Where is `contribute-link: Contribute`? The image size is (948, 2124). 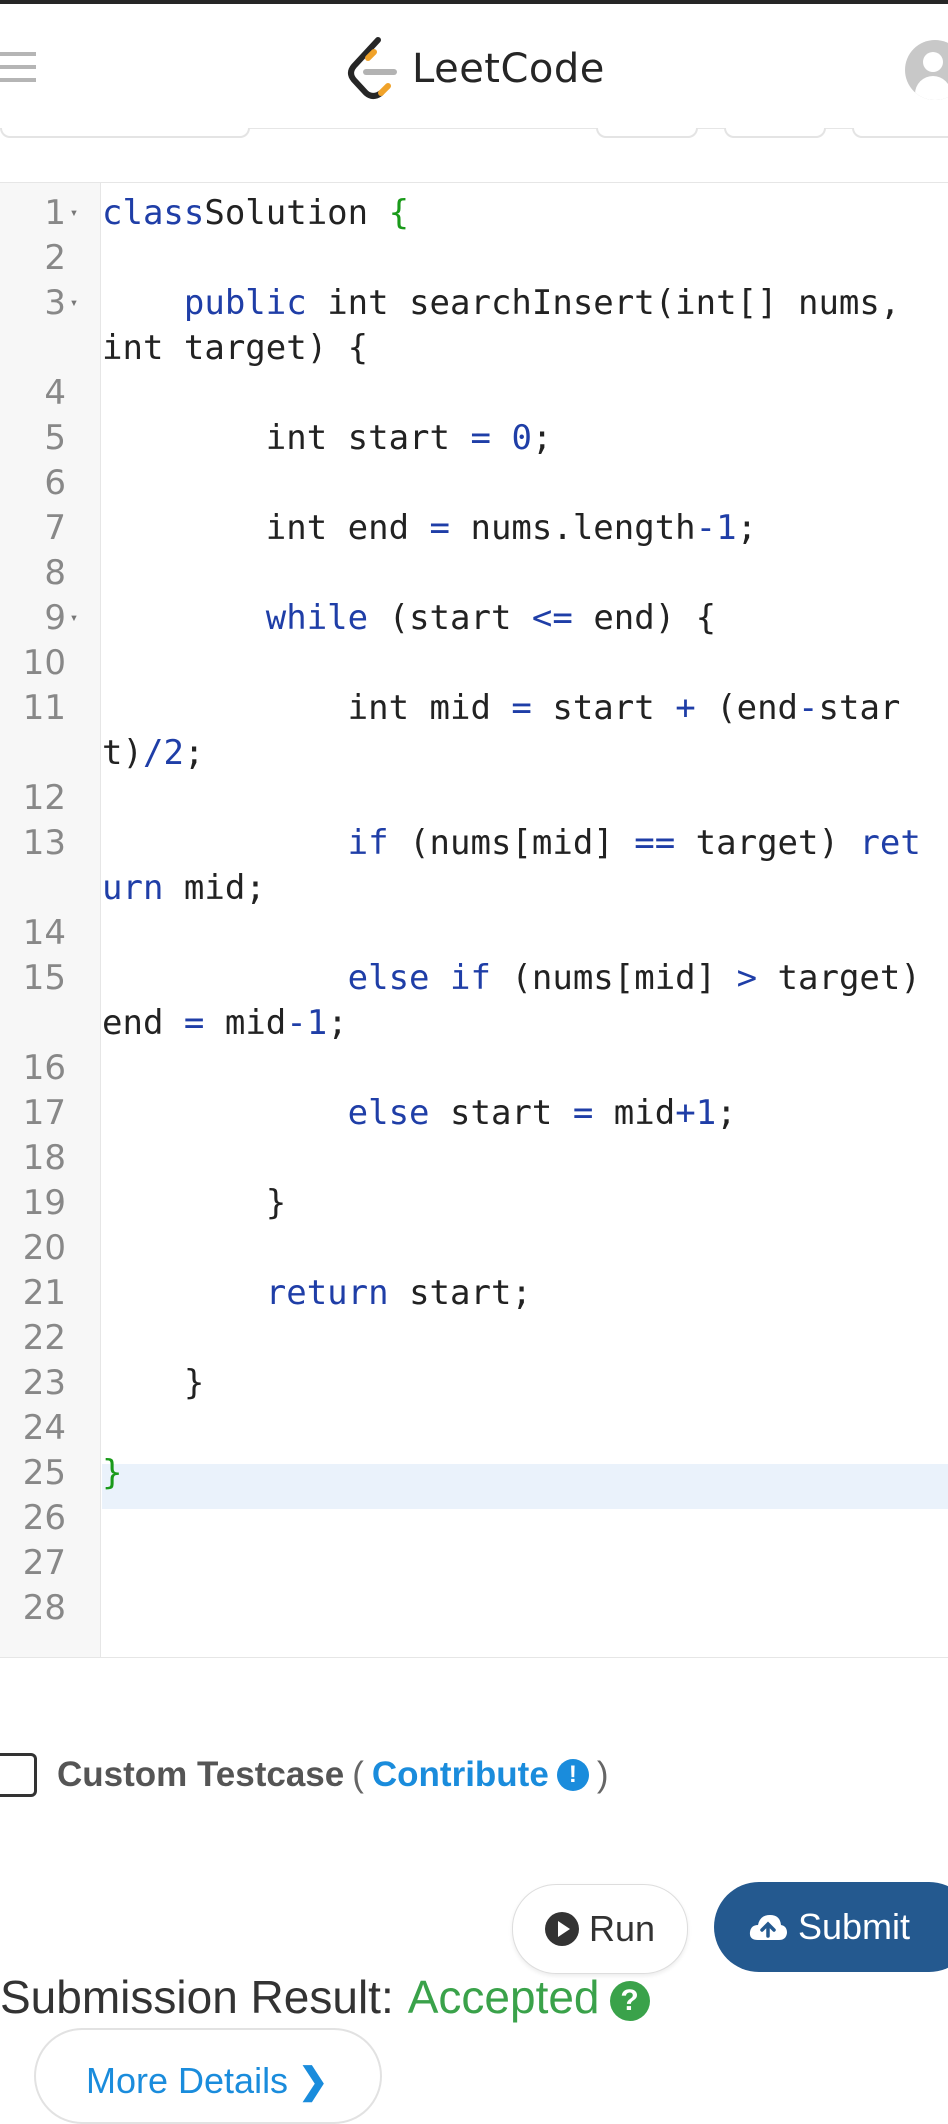
contribute-link: Contribute is located at coordinates (460, 1775).